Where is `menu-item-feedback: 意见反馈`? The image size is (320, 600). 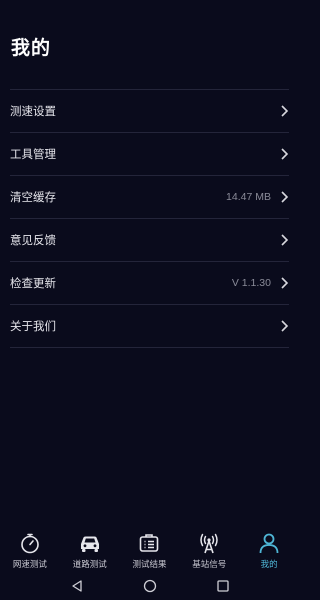 menu-item-feedback: 意见反馈 is located at coordinates (149, 240).